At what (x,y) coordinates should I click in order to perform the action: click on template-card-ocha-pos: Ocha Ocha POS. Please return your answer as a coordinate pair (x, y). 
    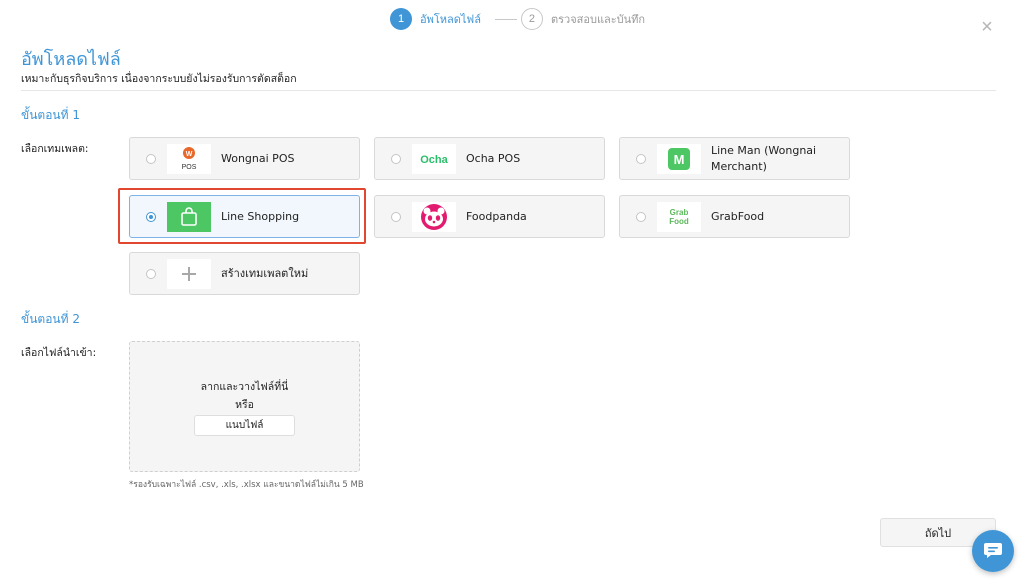
    Looking at the image, I should click on (489, 158).